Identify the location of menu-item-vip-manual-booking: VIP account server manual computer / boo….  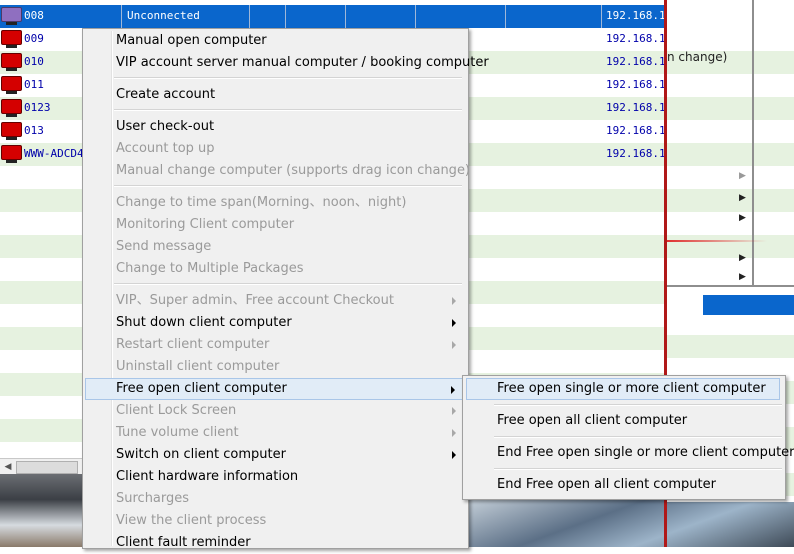
(287, 63).